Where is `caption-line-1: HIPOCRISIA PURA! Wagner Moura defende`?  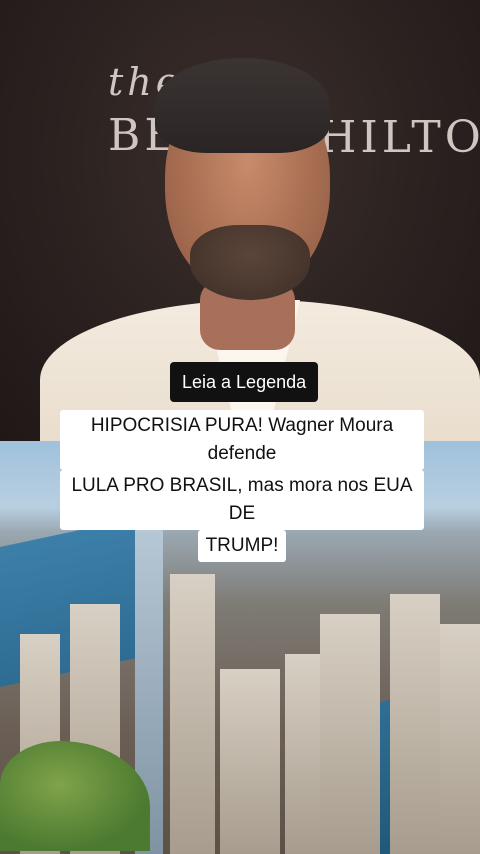
caption-line-1: HIPOCRISIA PURA! Wagner Moura defende is located at coordinates (242, 440).